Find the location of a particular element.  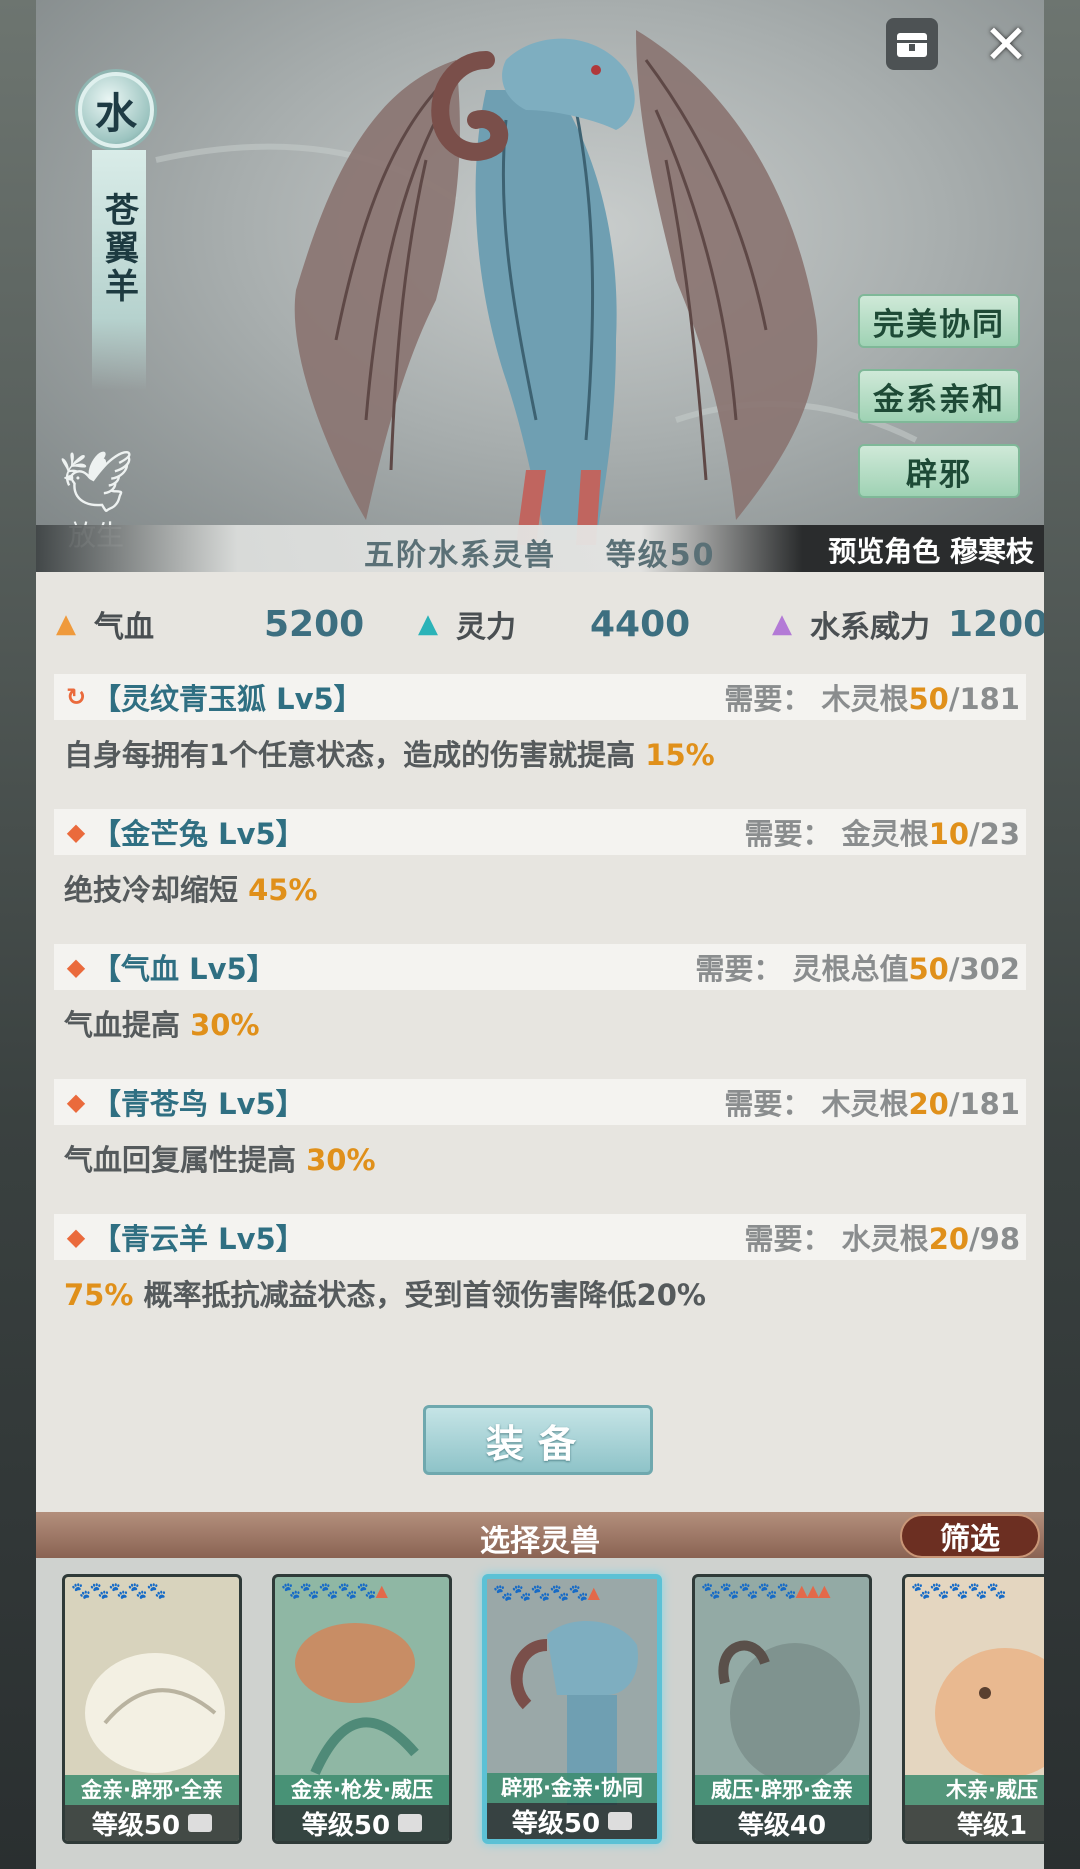

skill-description: 自身每拥有1个任意状态，造成的伤害就提高 15% is located at coordinates (540, 747).